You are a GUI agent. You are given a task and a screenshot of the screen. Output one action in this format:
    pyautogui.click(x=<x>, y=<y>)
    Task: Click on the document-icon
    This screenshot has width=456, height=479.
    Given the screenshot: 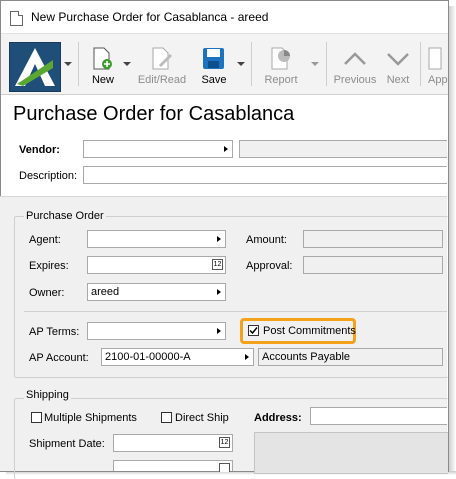 What is the action you would take?
    pyautogui.click(x=16, y=18)
    